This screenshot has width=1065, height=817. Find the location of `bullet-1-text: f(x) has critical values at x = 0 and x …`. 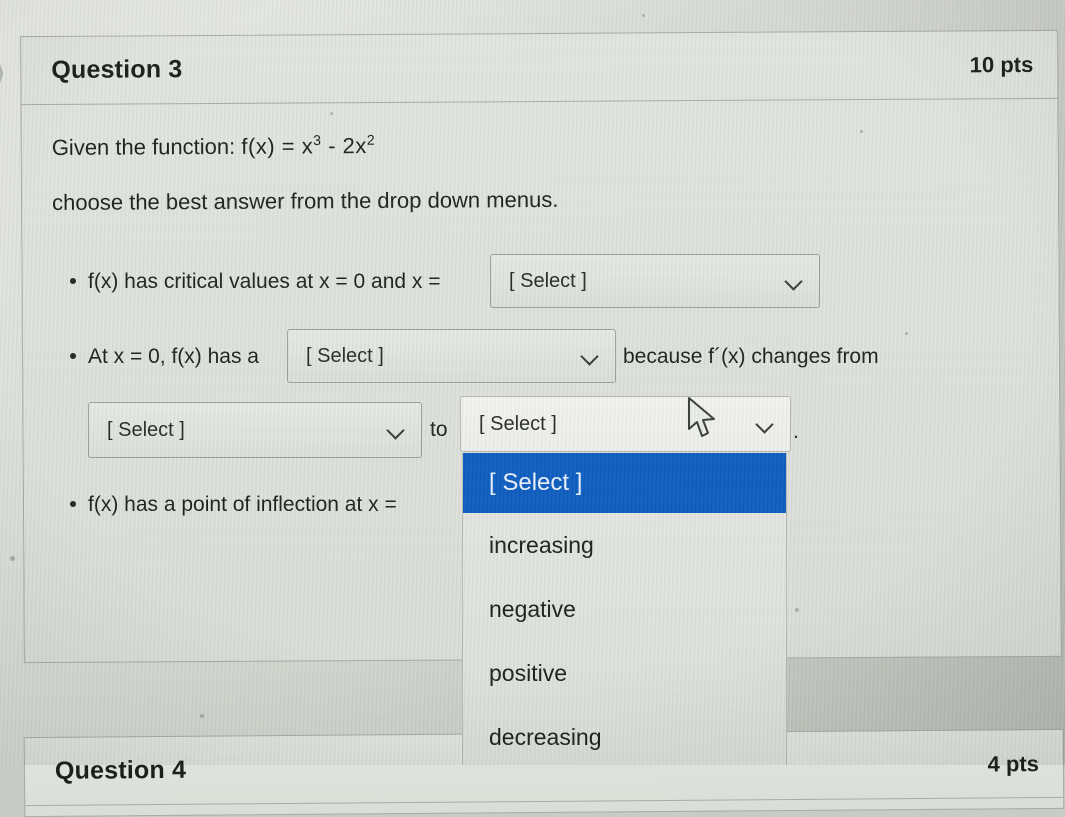

bullet-1-text: f(x) has critical values at x = 0 and x … is located at coordinates (264, 281).